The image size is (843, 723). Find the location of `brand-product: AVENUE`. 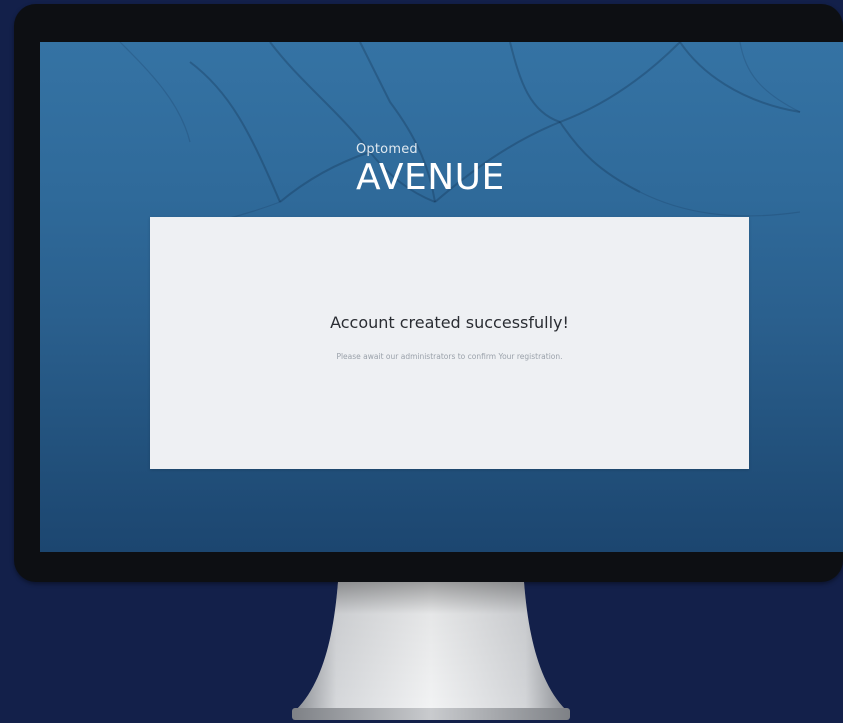

brand-product: AVENUE is located at coordinates (430, 177).